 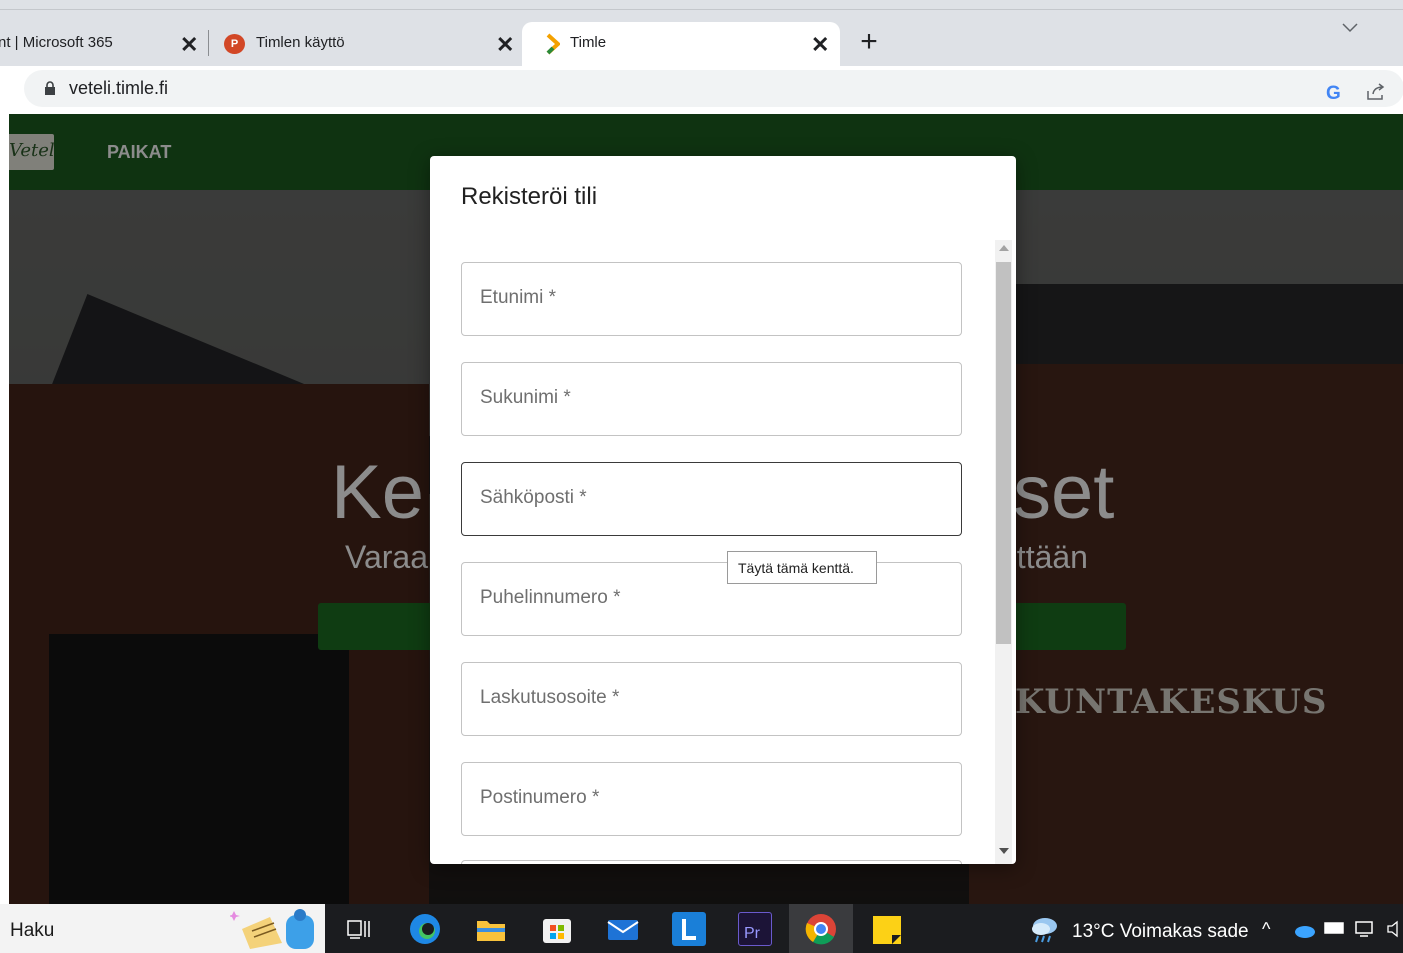 What do you see at coordinates (553, 46) in the screenshot?
I see `timle-icon` at bounding box center [553, 46].